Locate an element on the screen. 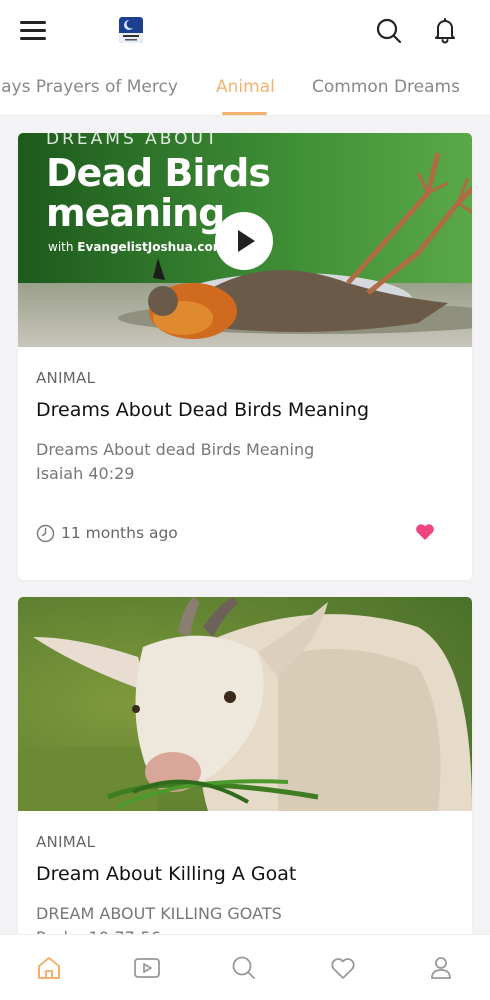 This screenshot has height=1000, width=490. clock-icon is located at coordinates (45, 533).